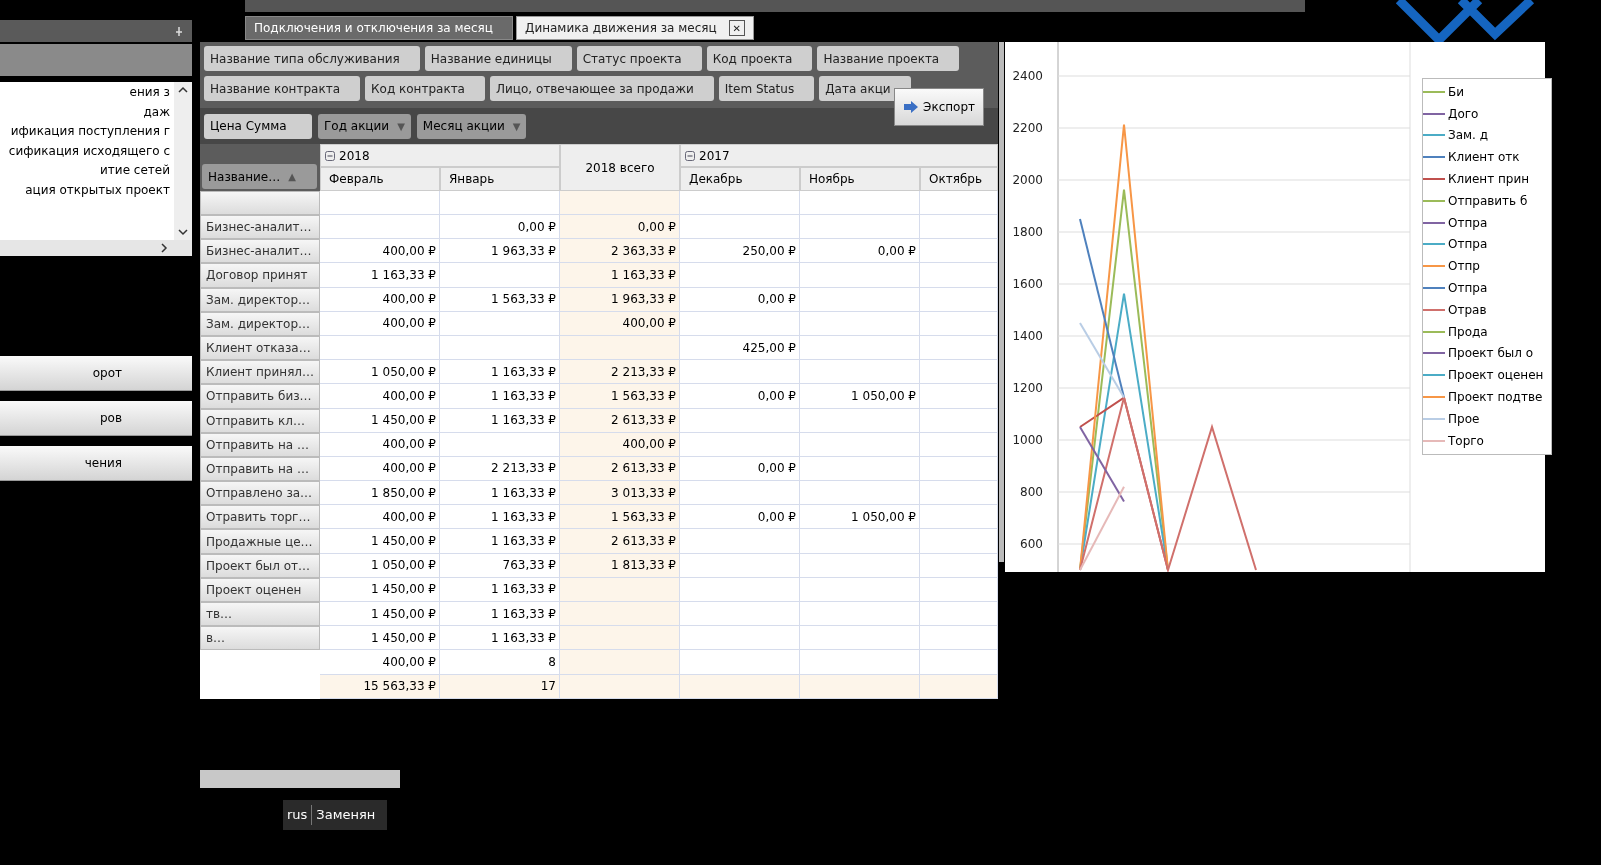  Describe the element at coordinates (380, 565) in the screenshot. I see `table-cell: 1 050,00 ₽` at that location.